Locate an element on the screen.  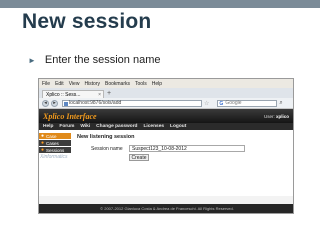
nav-forum: Forum is located at coordinates (66, 126).